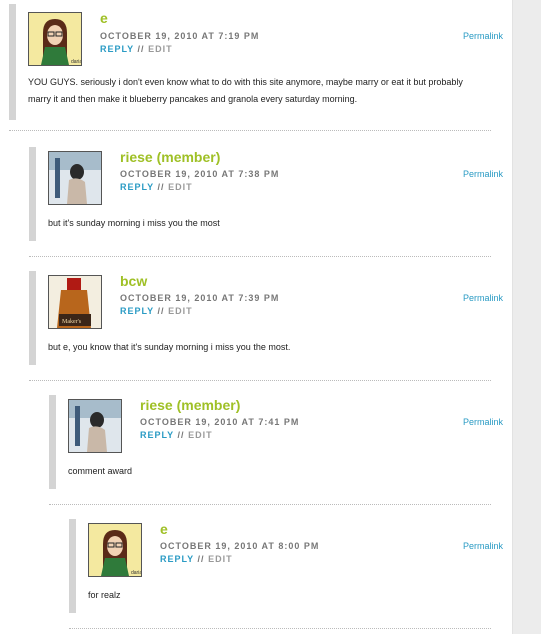 The width and height of the screenshot is (541, 634). I want to click on sidebar-strip, so click(526, 317).